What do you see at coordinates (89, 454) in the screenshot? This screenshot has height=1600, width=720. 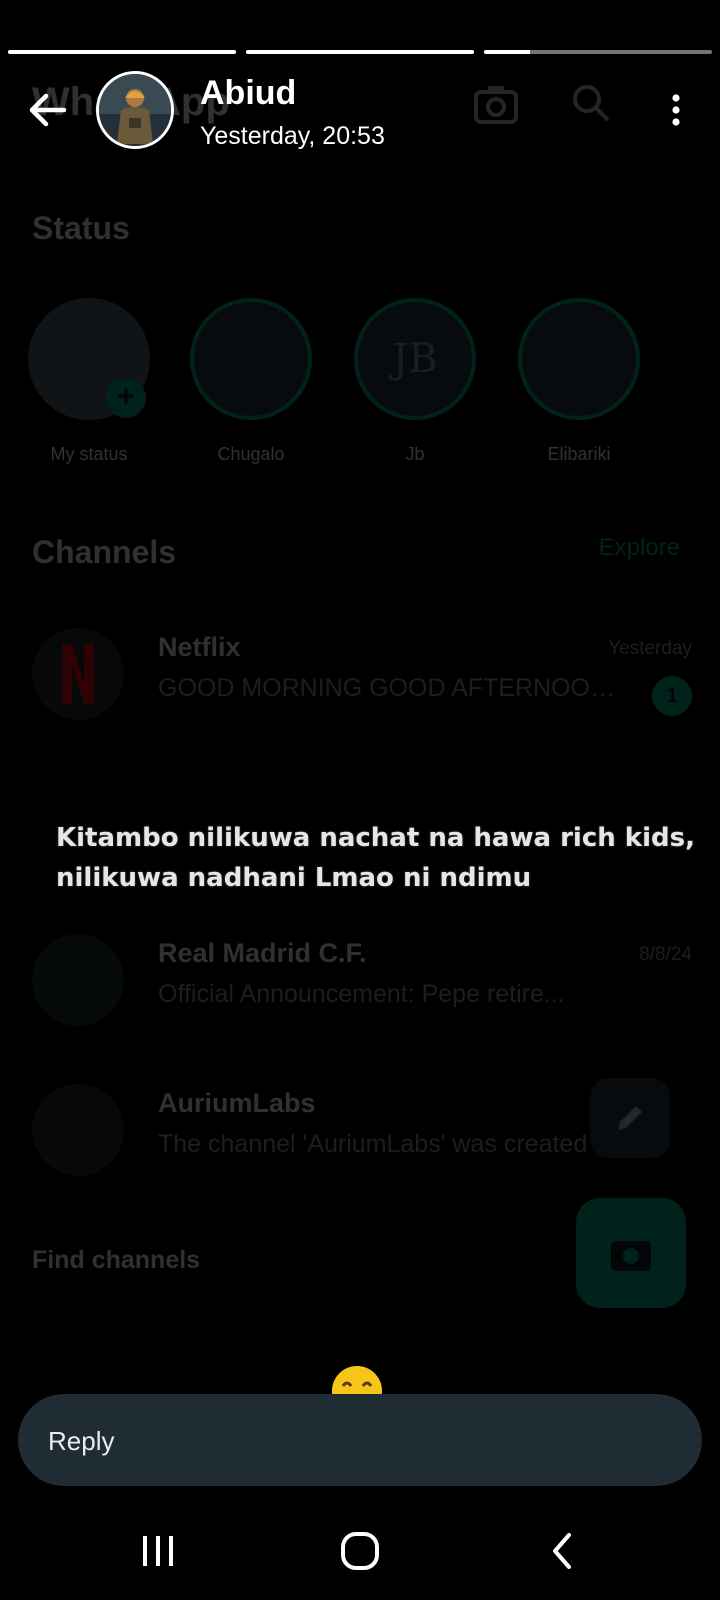 I see `status-name: My status` at bounding box center [89, 454].